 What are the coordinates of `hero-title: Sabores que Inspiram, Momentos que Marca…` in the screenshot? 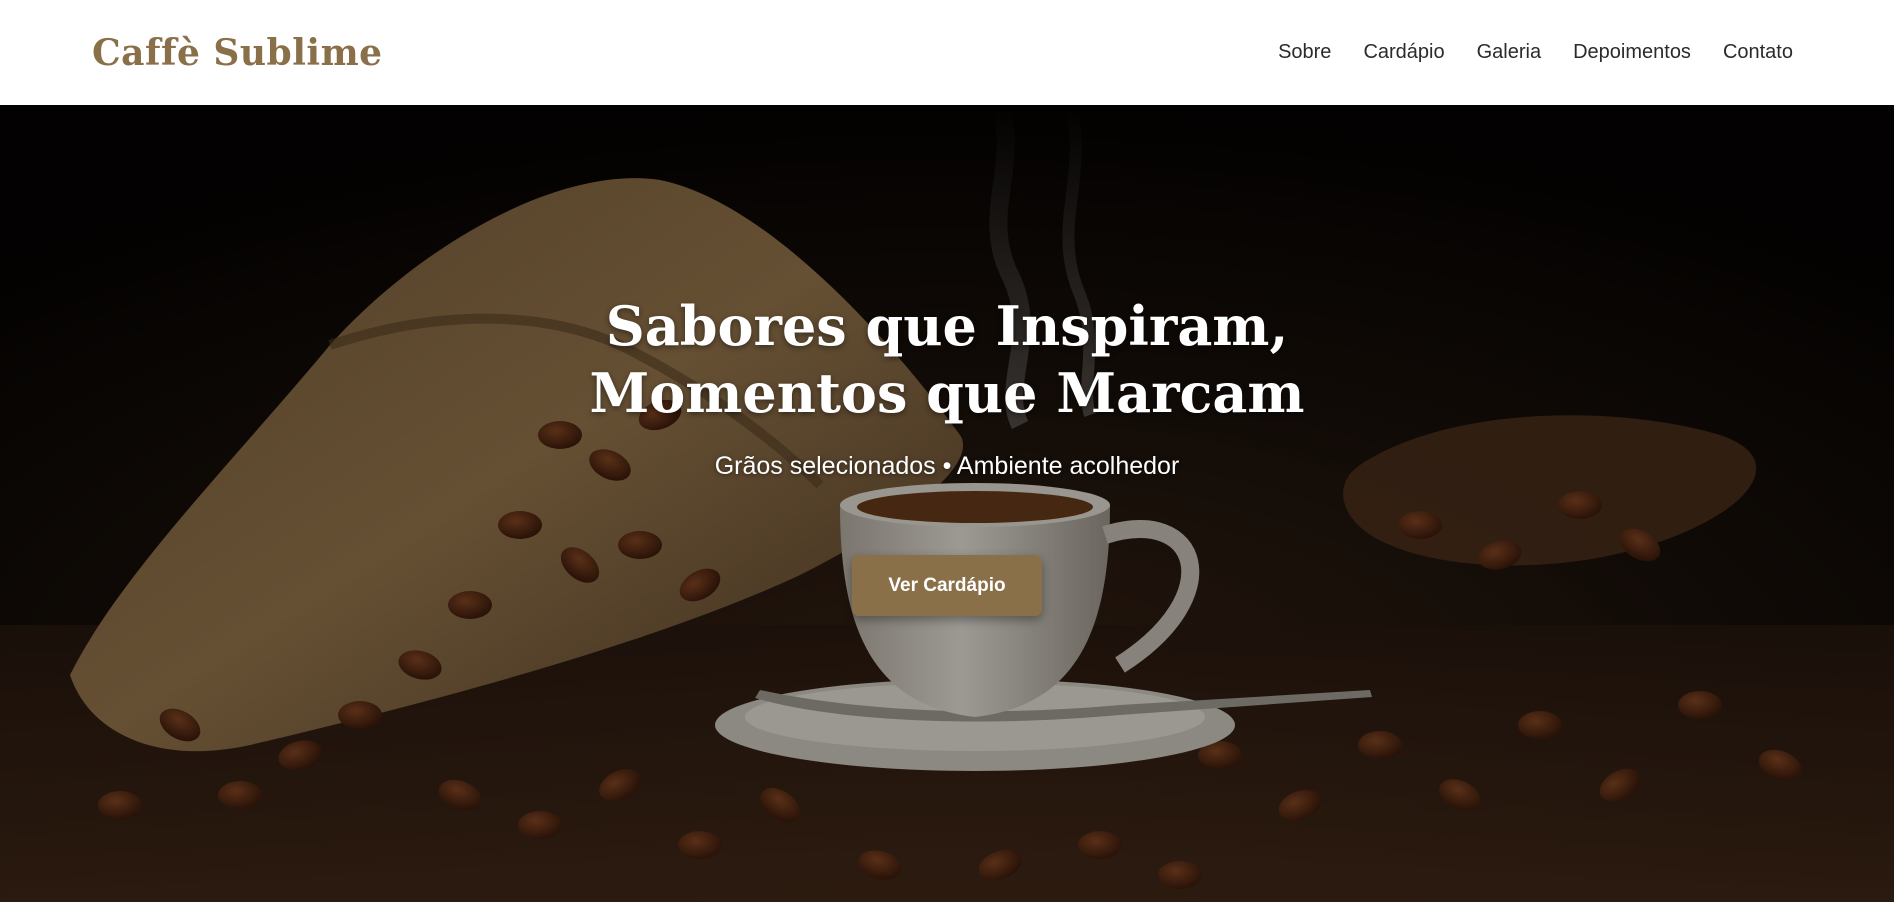 It's located at (947, 359).